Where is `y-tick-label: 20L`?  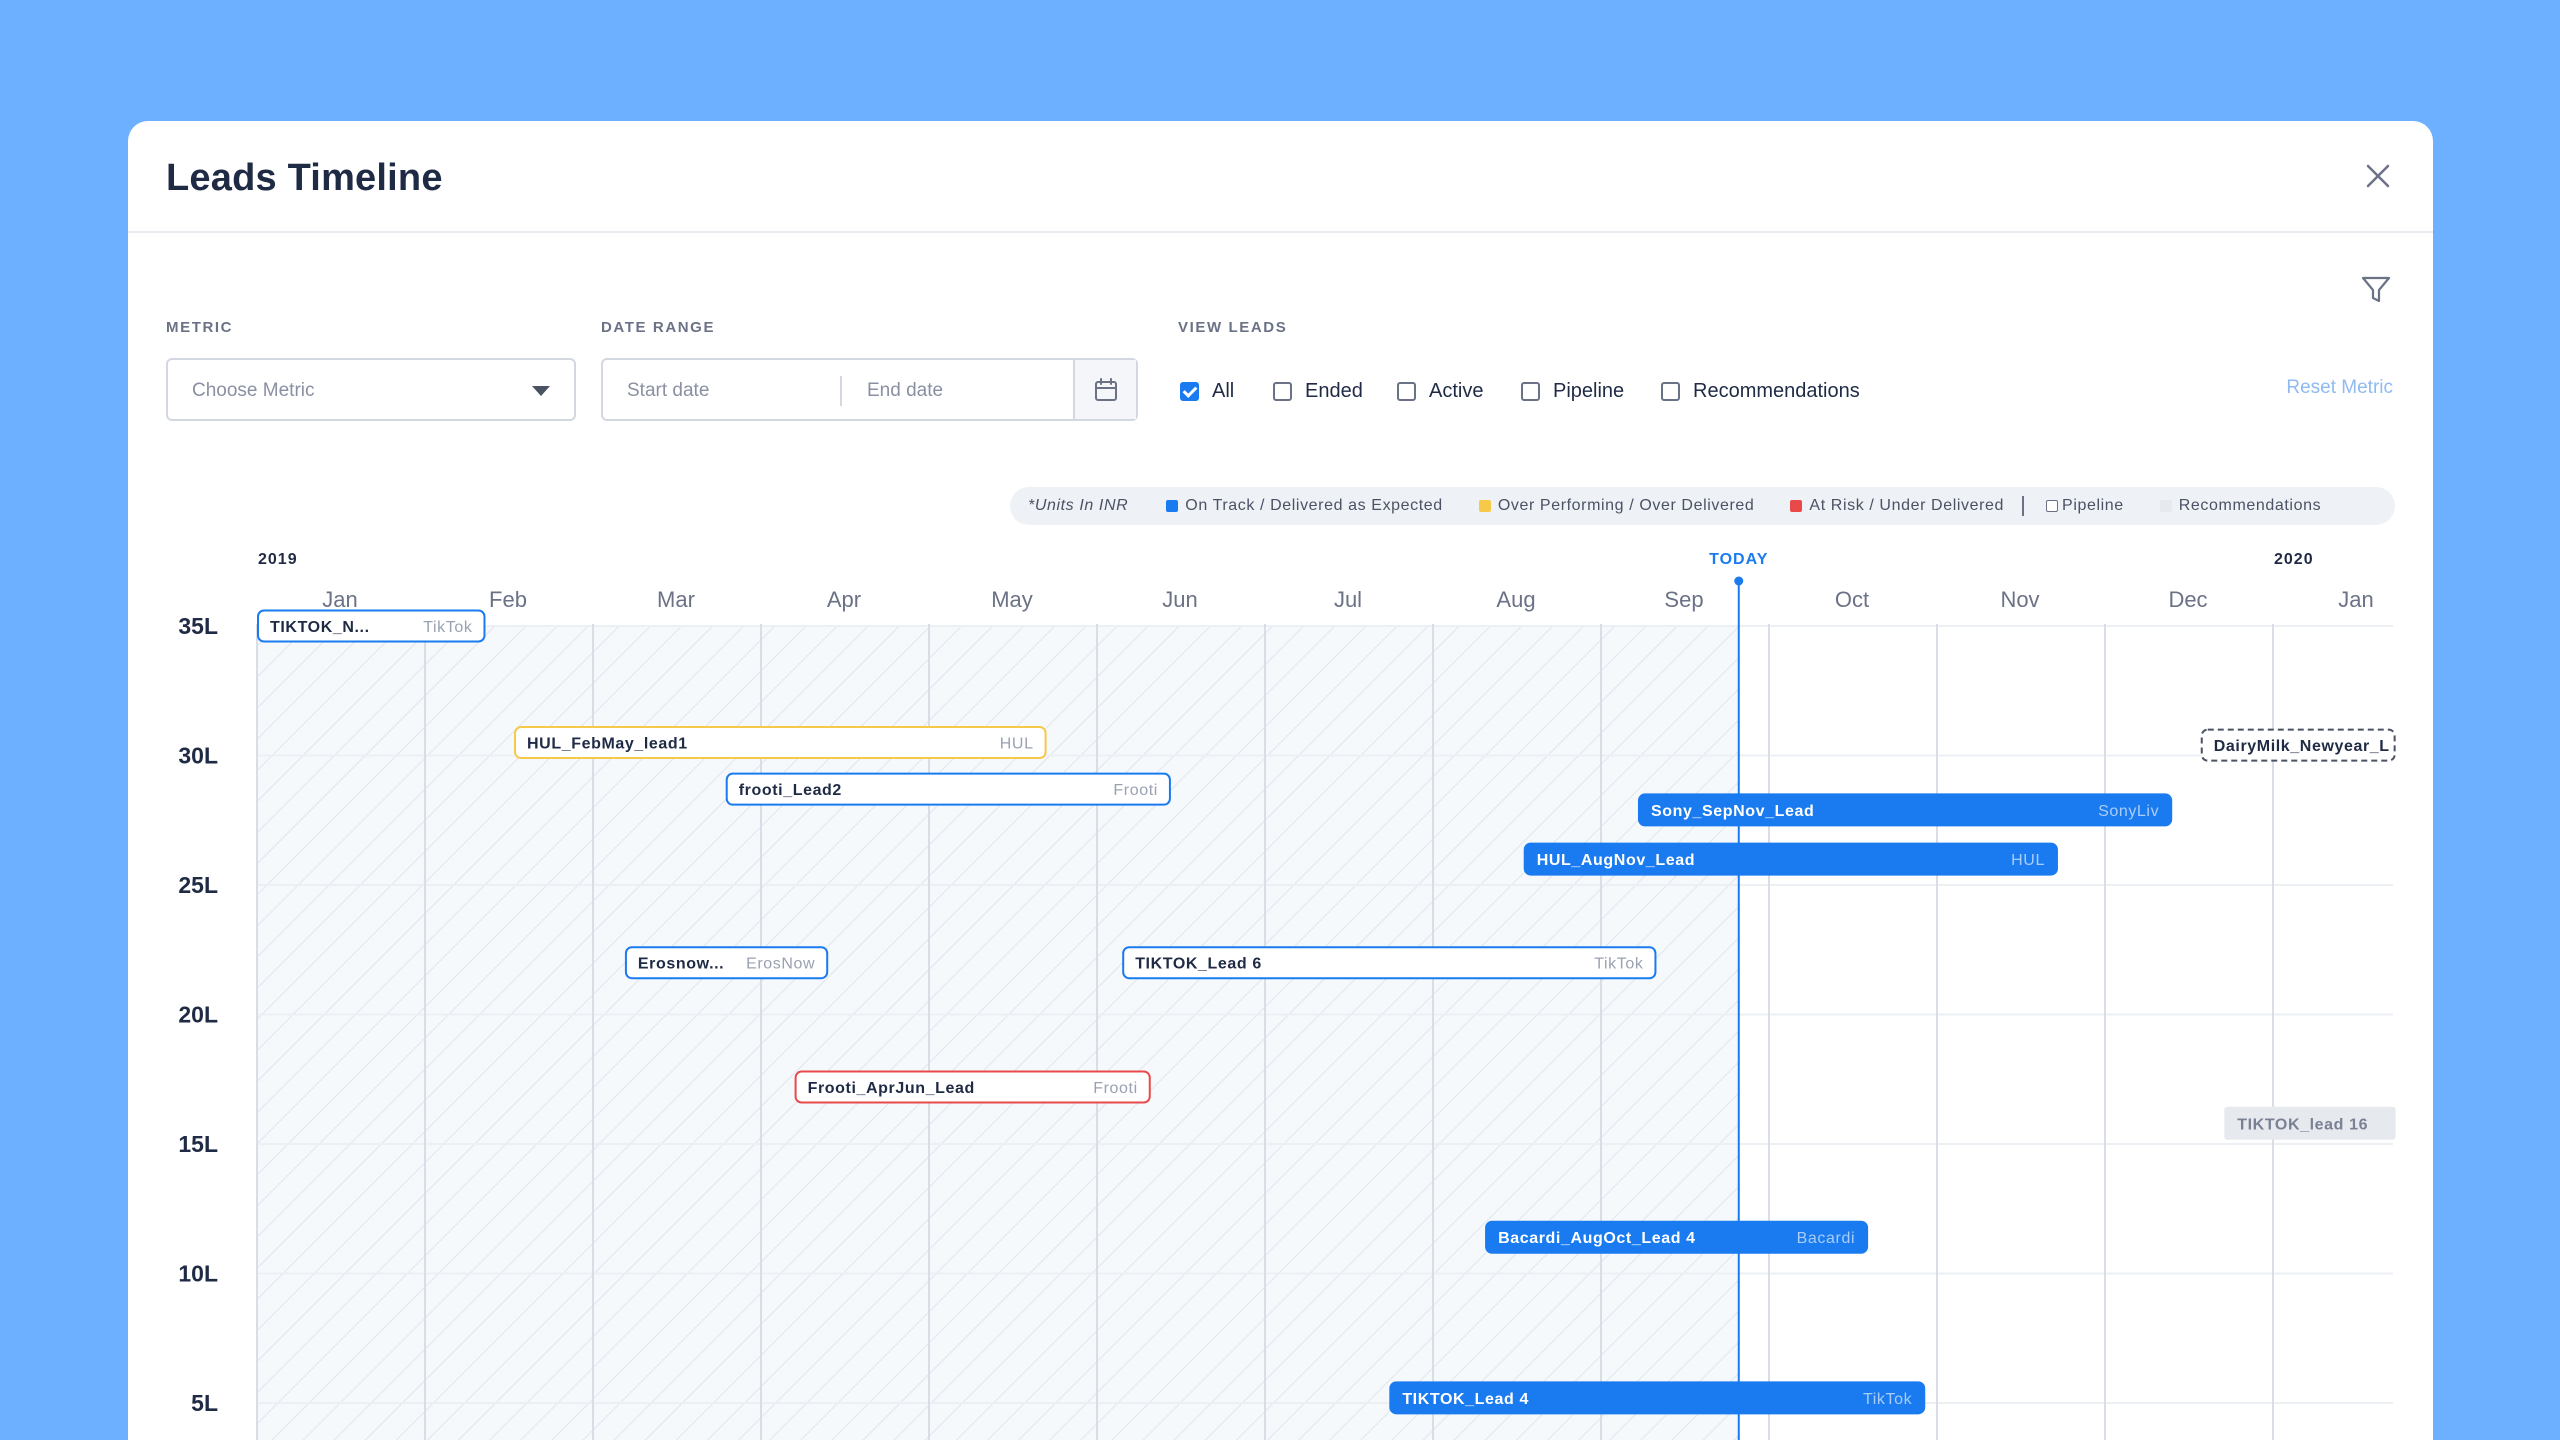
y-tick-label: 20L is located at coordinates (198, 1015).